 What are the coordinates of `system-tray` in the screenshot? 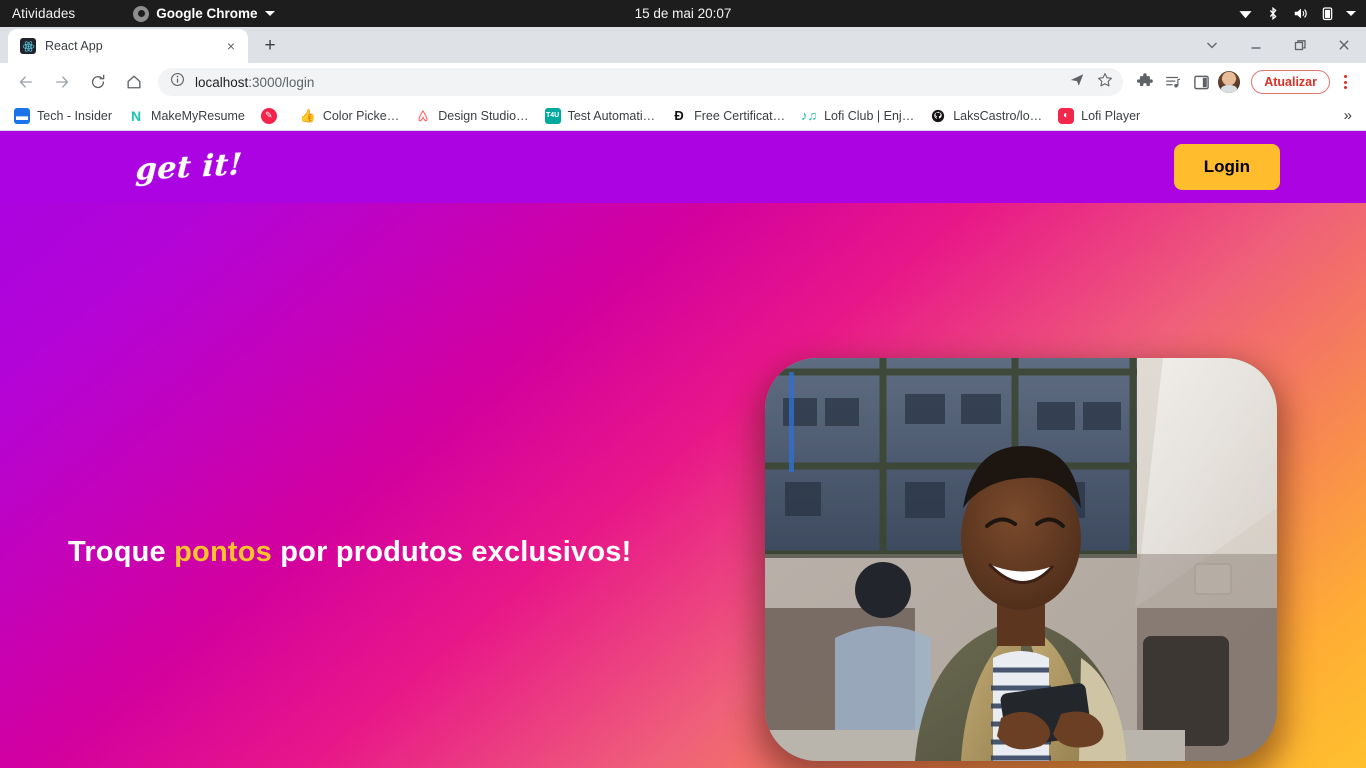 It's located at (1297, 13).